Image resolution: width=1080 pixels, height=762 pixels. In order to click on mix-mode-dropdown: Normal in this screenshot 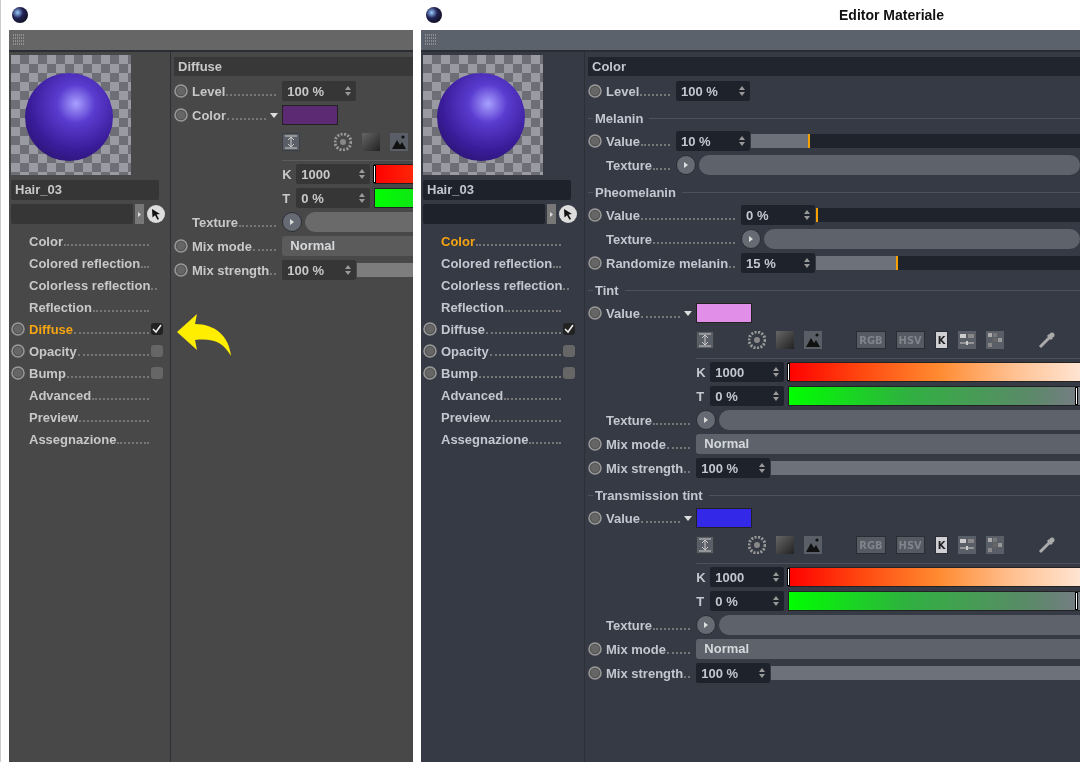, I will do `click(888, 649)`.